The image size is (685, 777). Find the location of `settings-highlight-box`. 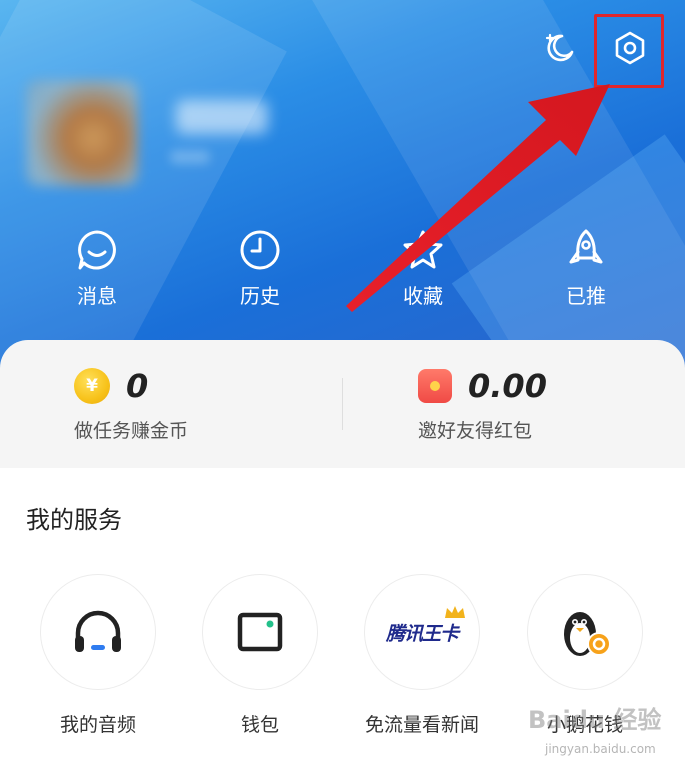

settings-highlight-box is located at coordinates (629, 51).